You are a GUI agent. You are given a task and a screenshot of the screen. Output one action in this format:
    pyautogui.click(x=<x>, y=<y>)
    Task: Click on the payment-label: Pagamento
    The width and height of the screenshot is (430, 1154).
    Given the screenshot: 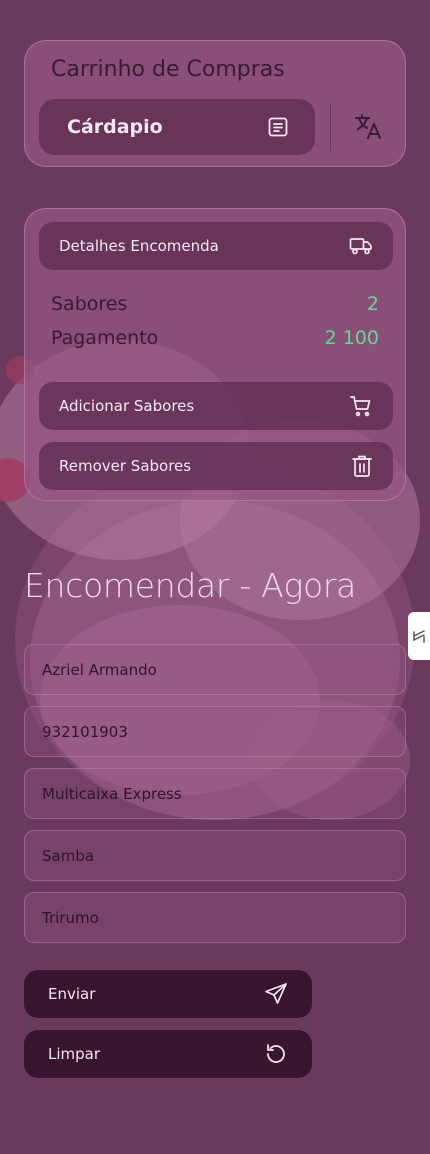 What is the action you would take?
    pyautogui.click(x=105, y=338)
    